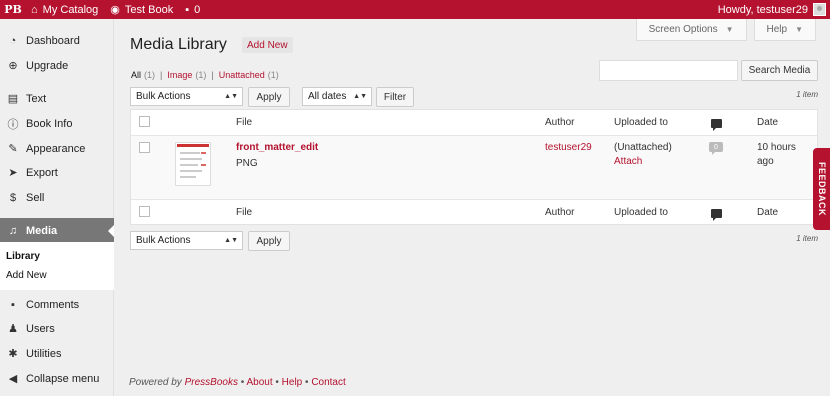 This screenshot has height=396, width=830. I want to click on sidebar-item-comments: ▪ Comments, so click(57, 304).